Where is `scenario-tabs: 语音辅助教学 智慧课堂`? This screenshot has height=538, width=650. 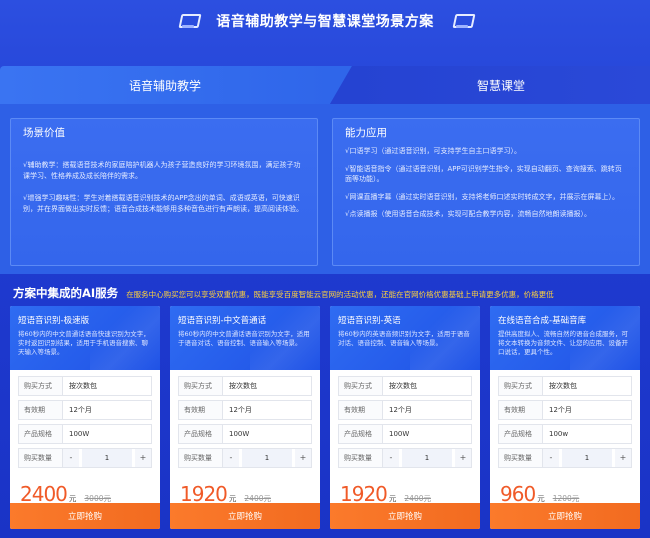
scenario-tabs: 语音辅助教学 智慧课堂 is located at coordinates (325, 85).